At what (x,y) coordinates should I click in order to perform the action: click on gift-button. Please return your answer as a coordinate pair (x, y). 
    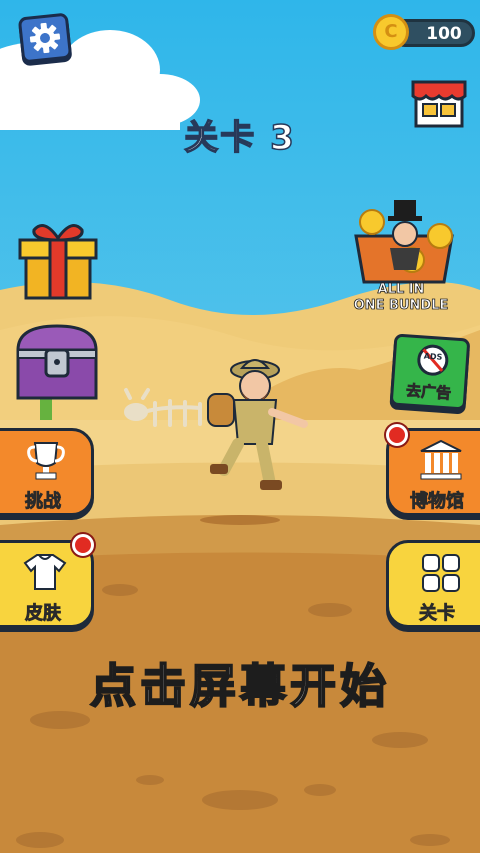
    Looking at the image, I should click on (58, 259).